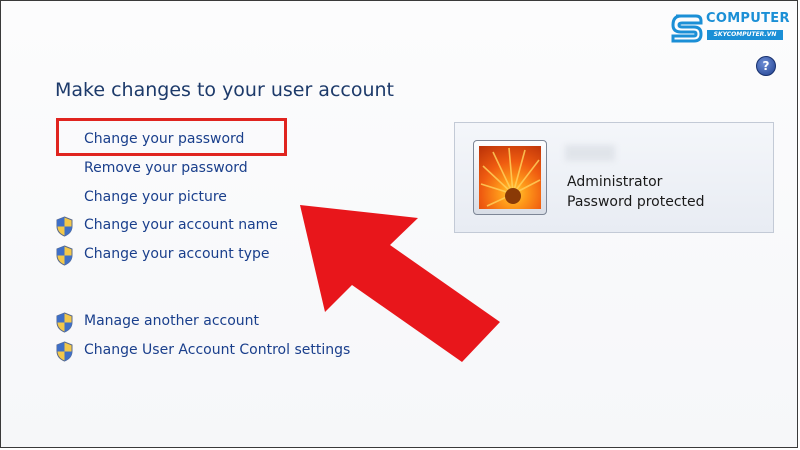  Describe the element at coordinates (171, 137) in the screenshot. I see `annotation-highlight-box` at that location.